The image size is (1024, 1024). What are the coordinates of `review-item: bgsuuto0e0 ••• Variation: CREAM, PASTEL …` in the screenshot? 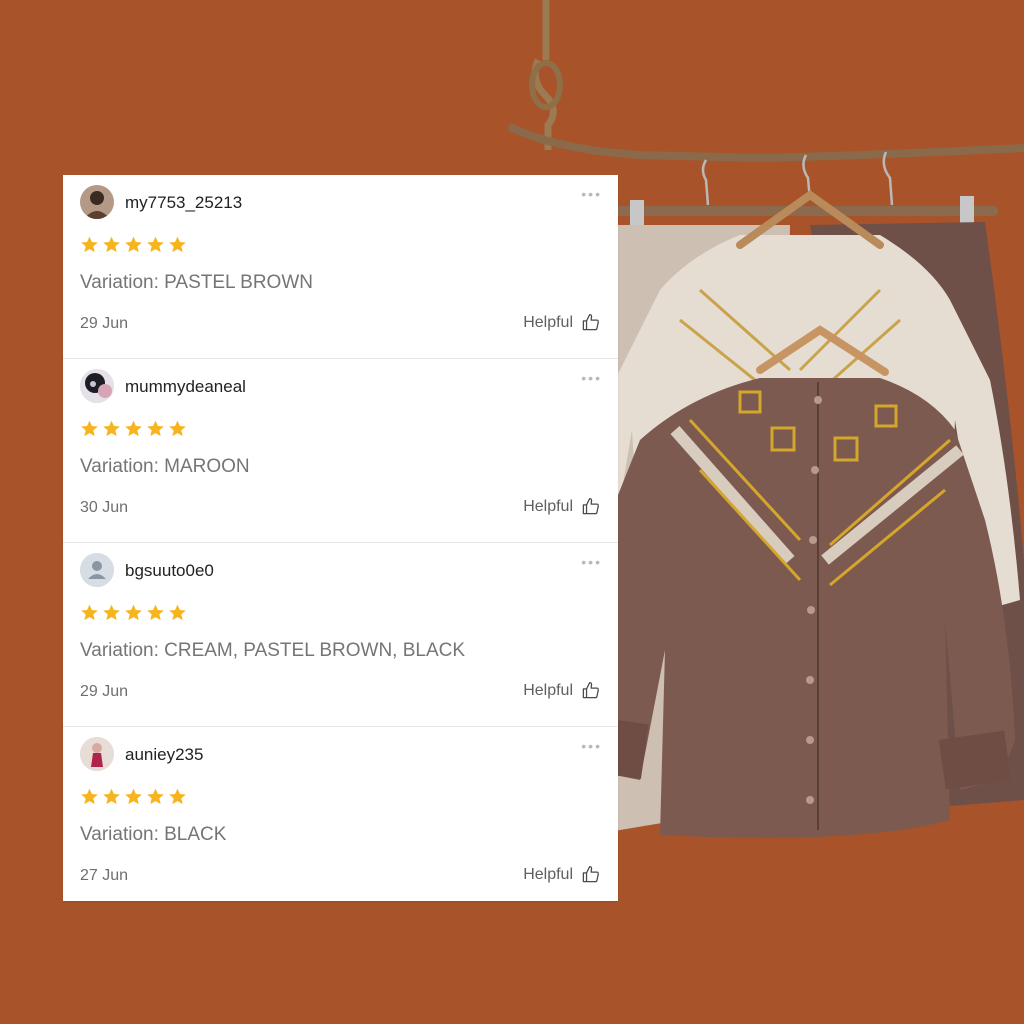 It's located at (340, 635).